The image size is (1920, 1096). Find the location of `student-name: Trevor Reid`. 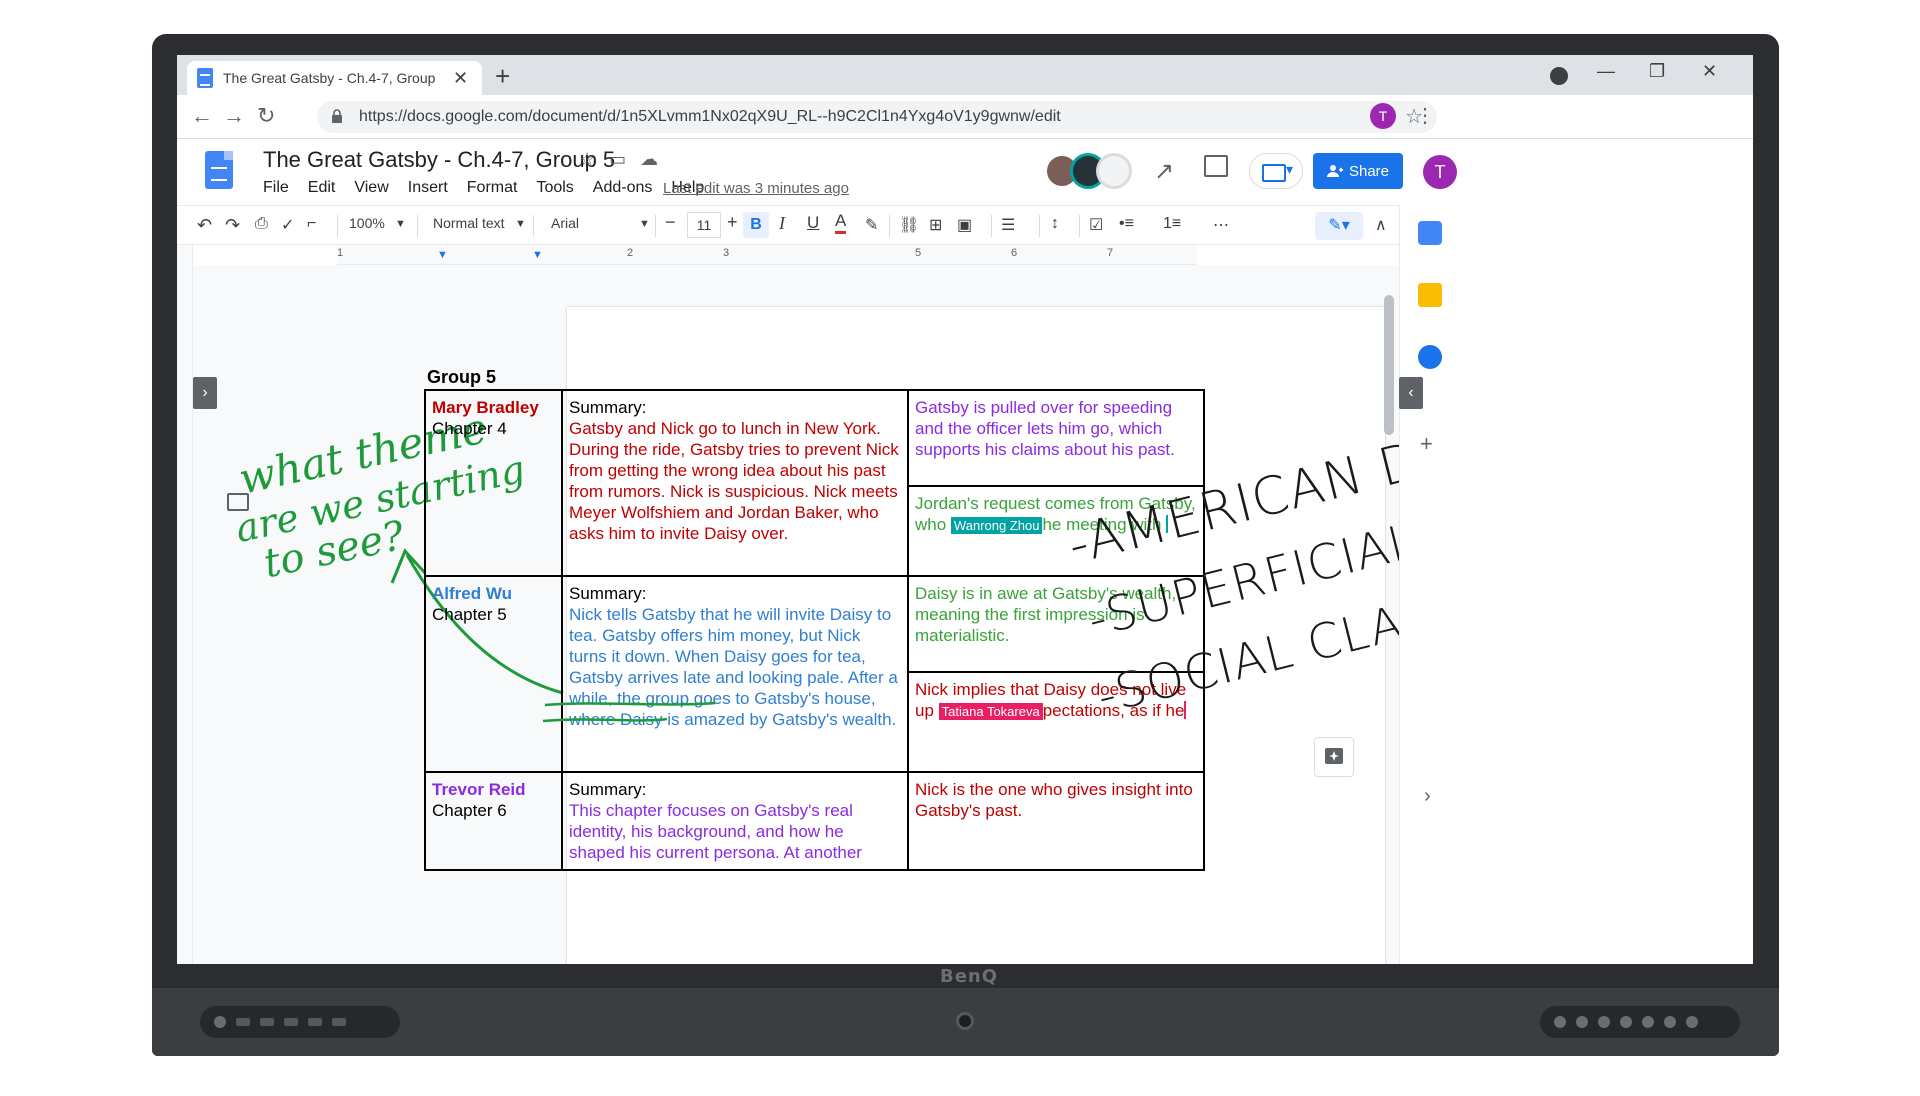

student-name: Trevor Reid is located at coordinates (479, 789).